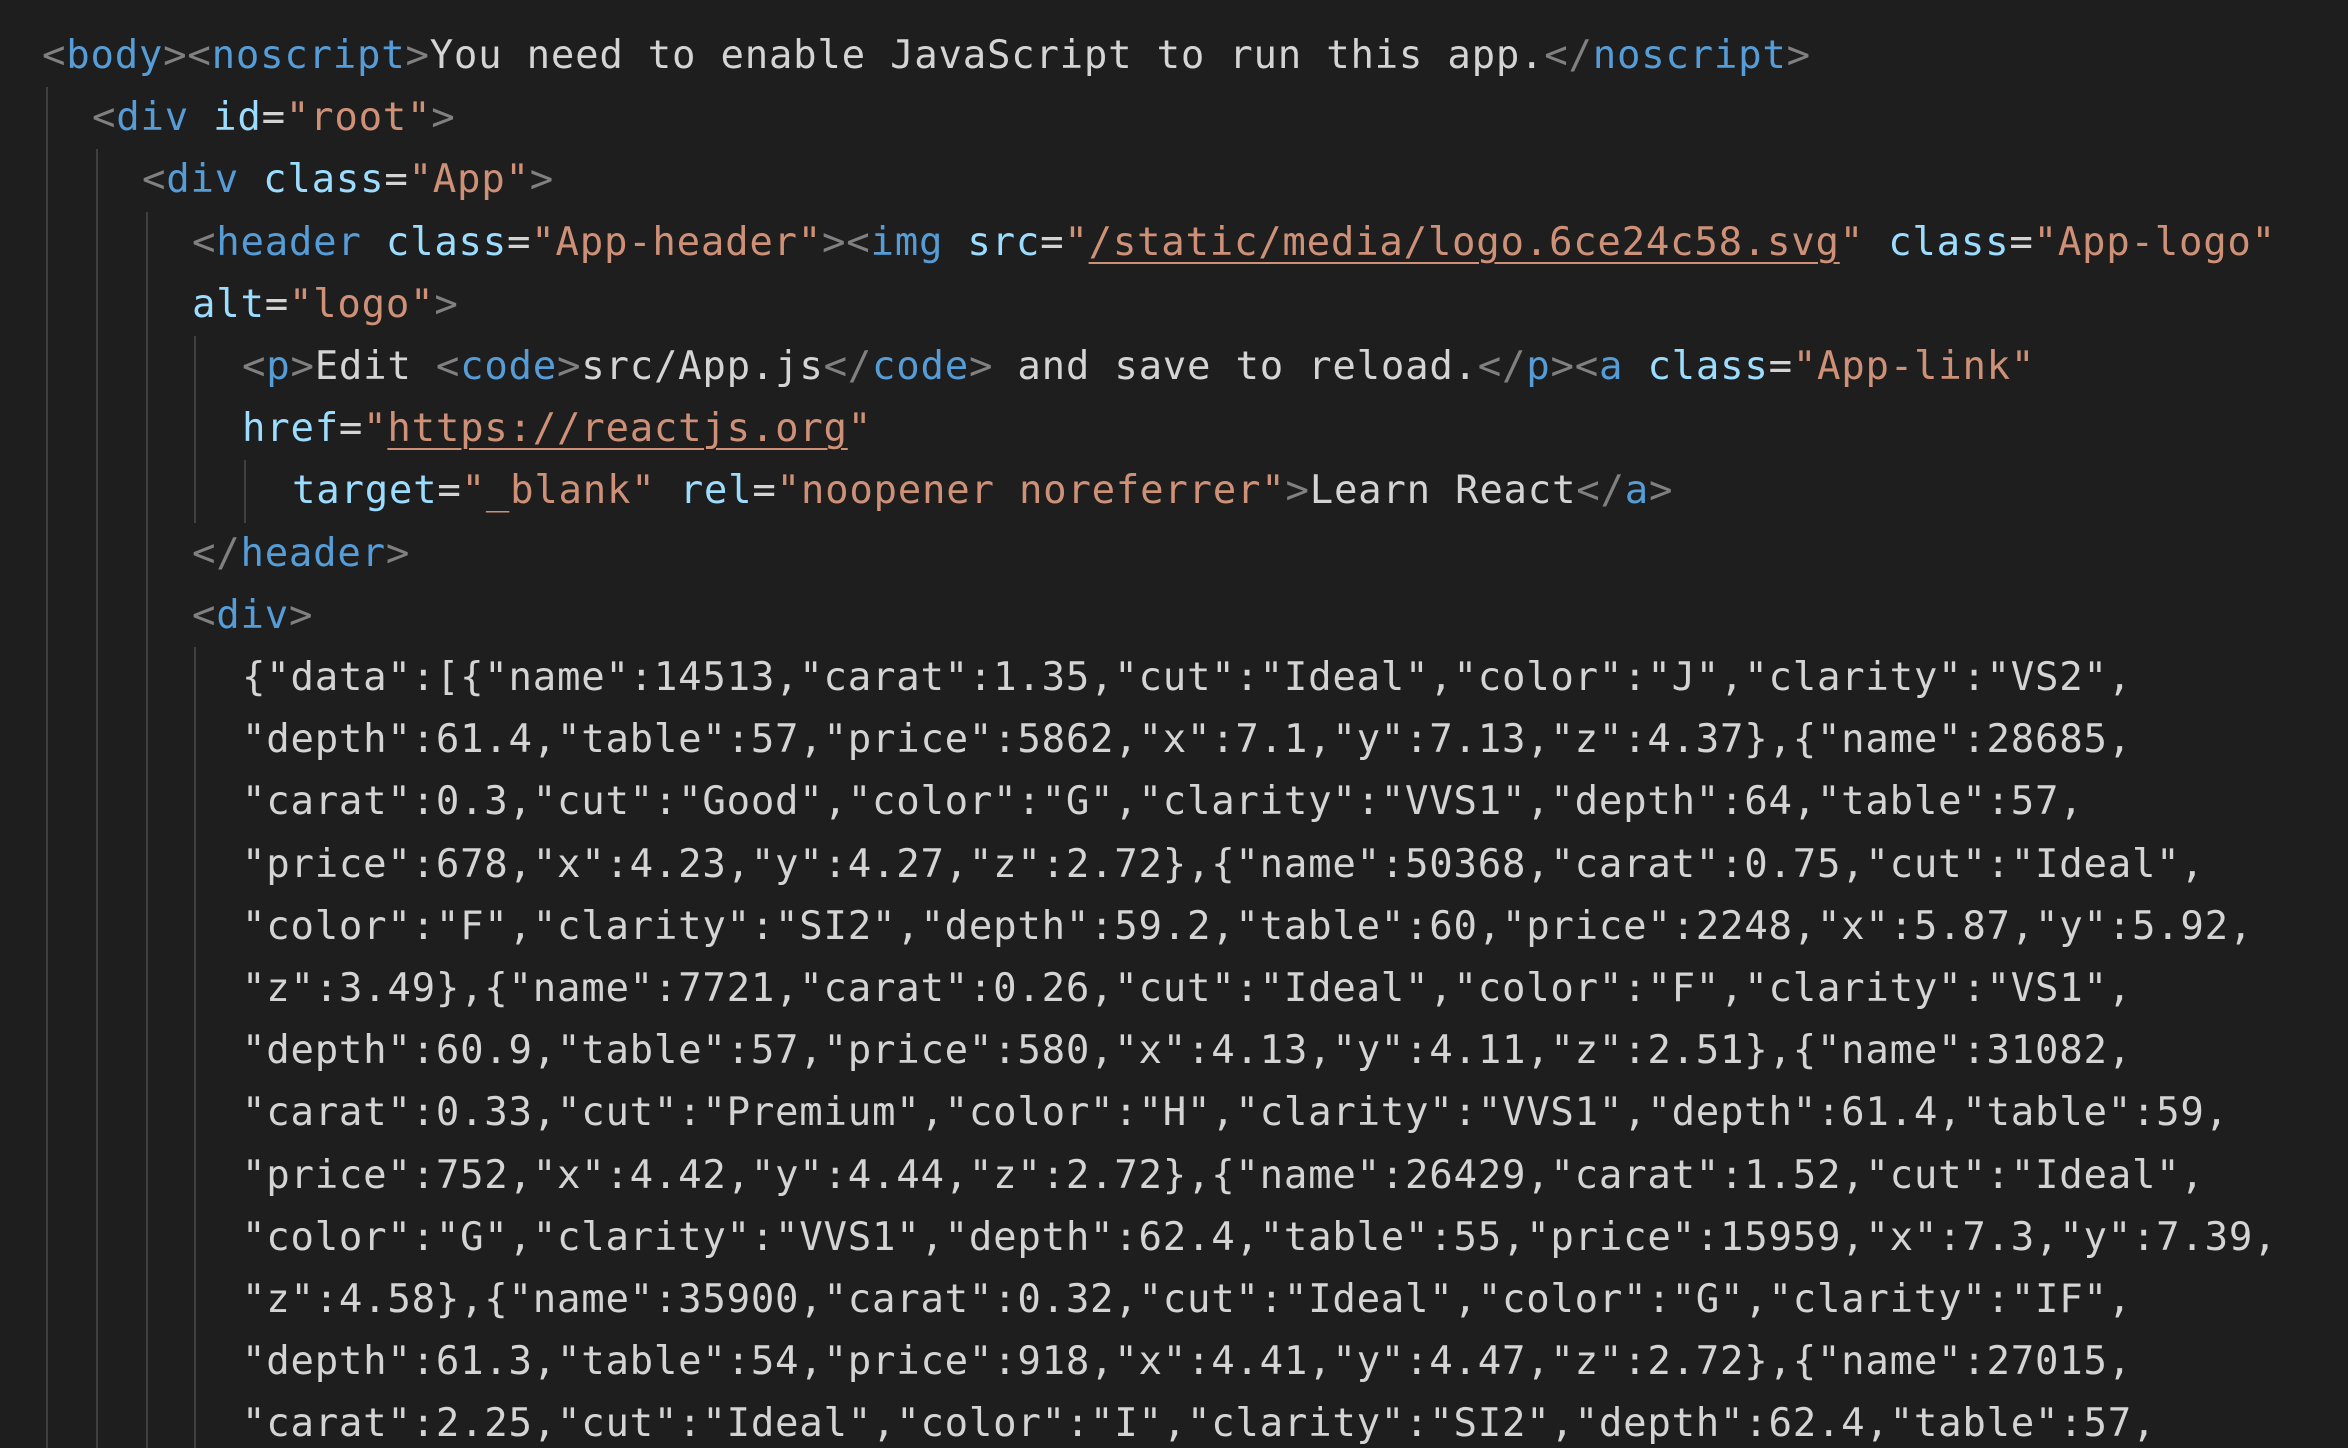 The height and width of the screenshot is (1448, 2348). I want to click on code-token: "App-link", so click(1914, 366).